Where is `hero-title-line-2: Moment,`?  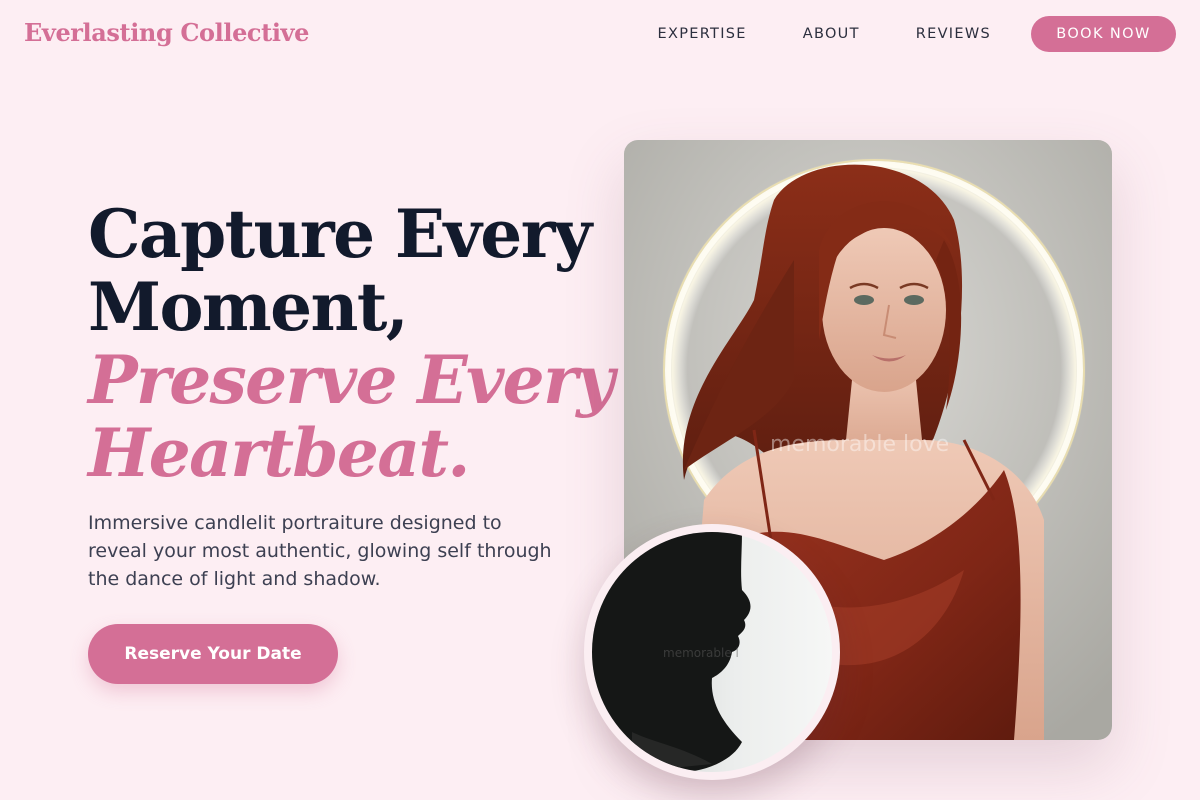 hero-title-line-2: Moment, is located at coordinates (248, 307).